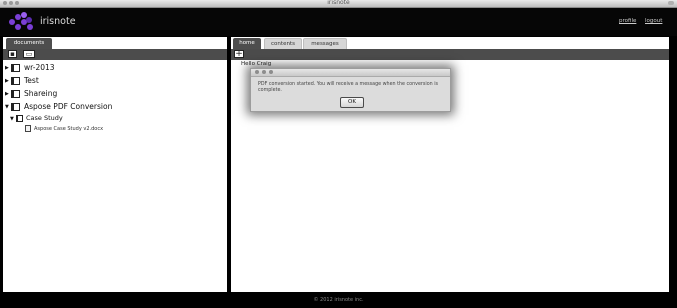  I want to click on maximize-dialog-icon, so click(271, 72).